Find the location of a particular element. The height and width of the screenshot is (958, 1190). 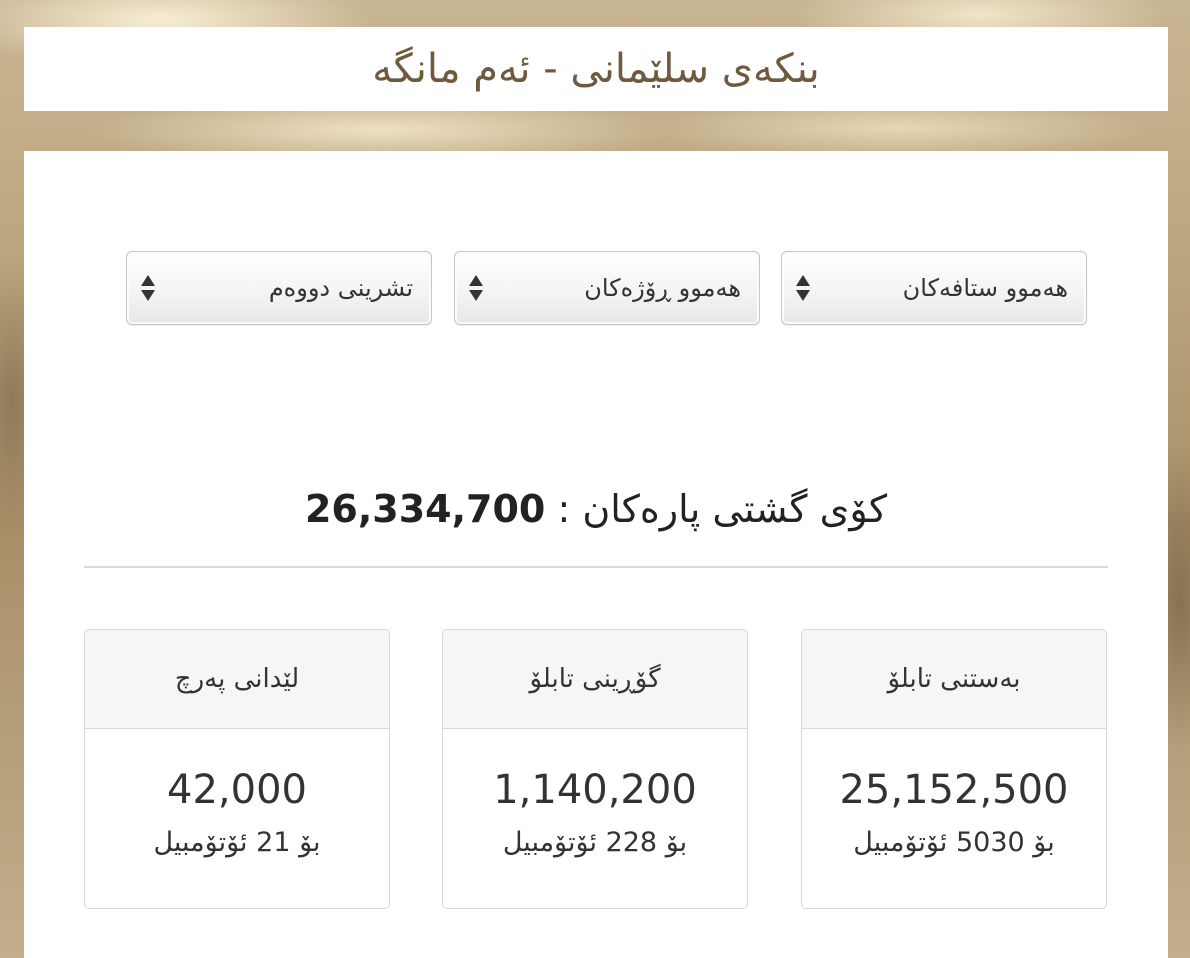

total-summary: کۆی گشتی پارەکان : 26,334,700 is located at coordinates (596, 509).